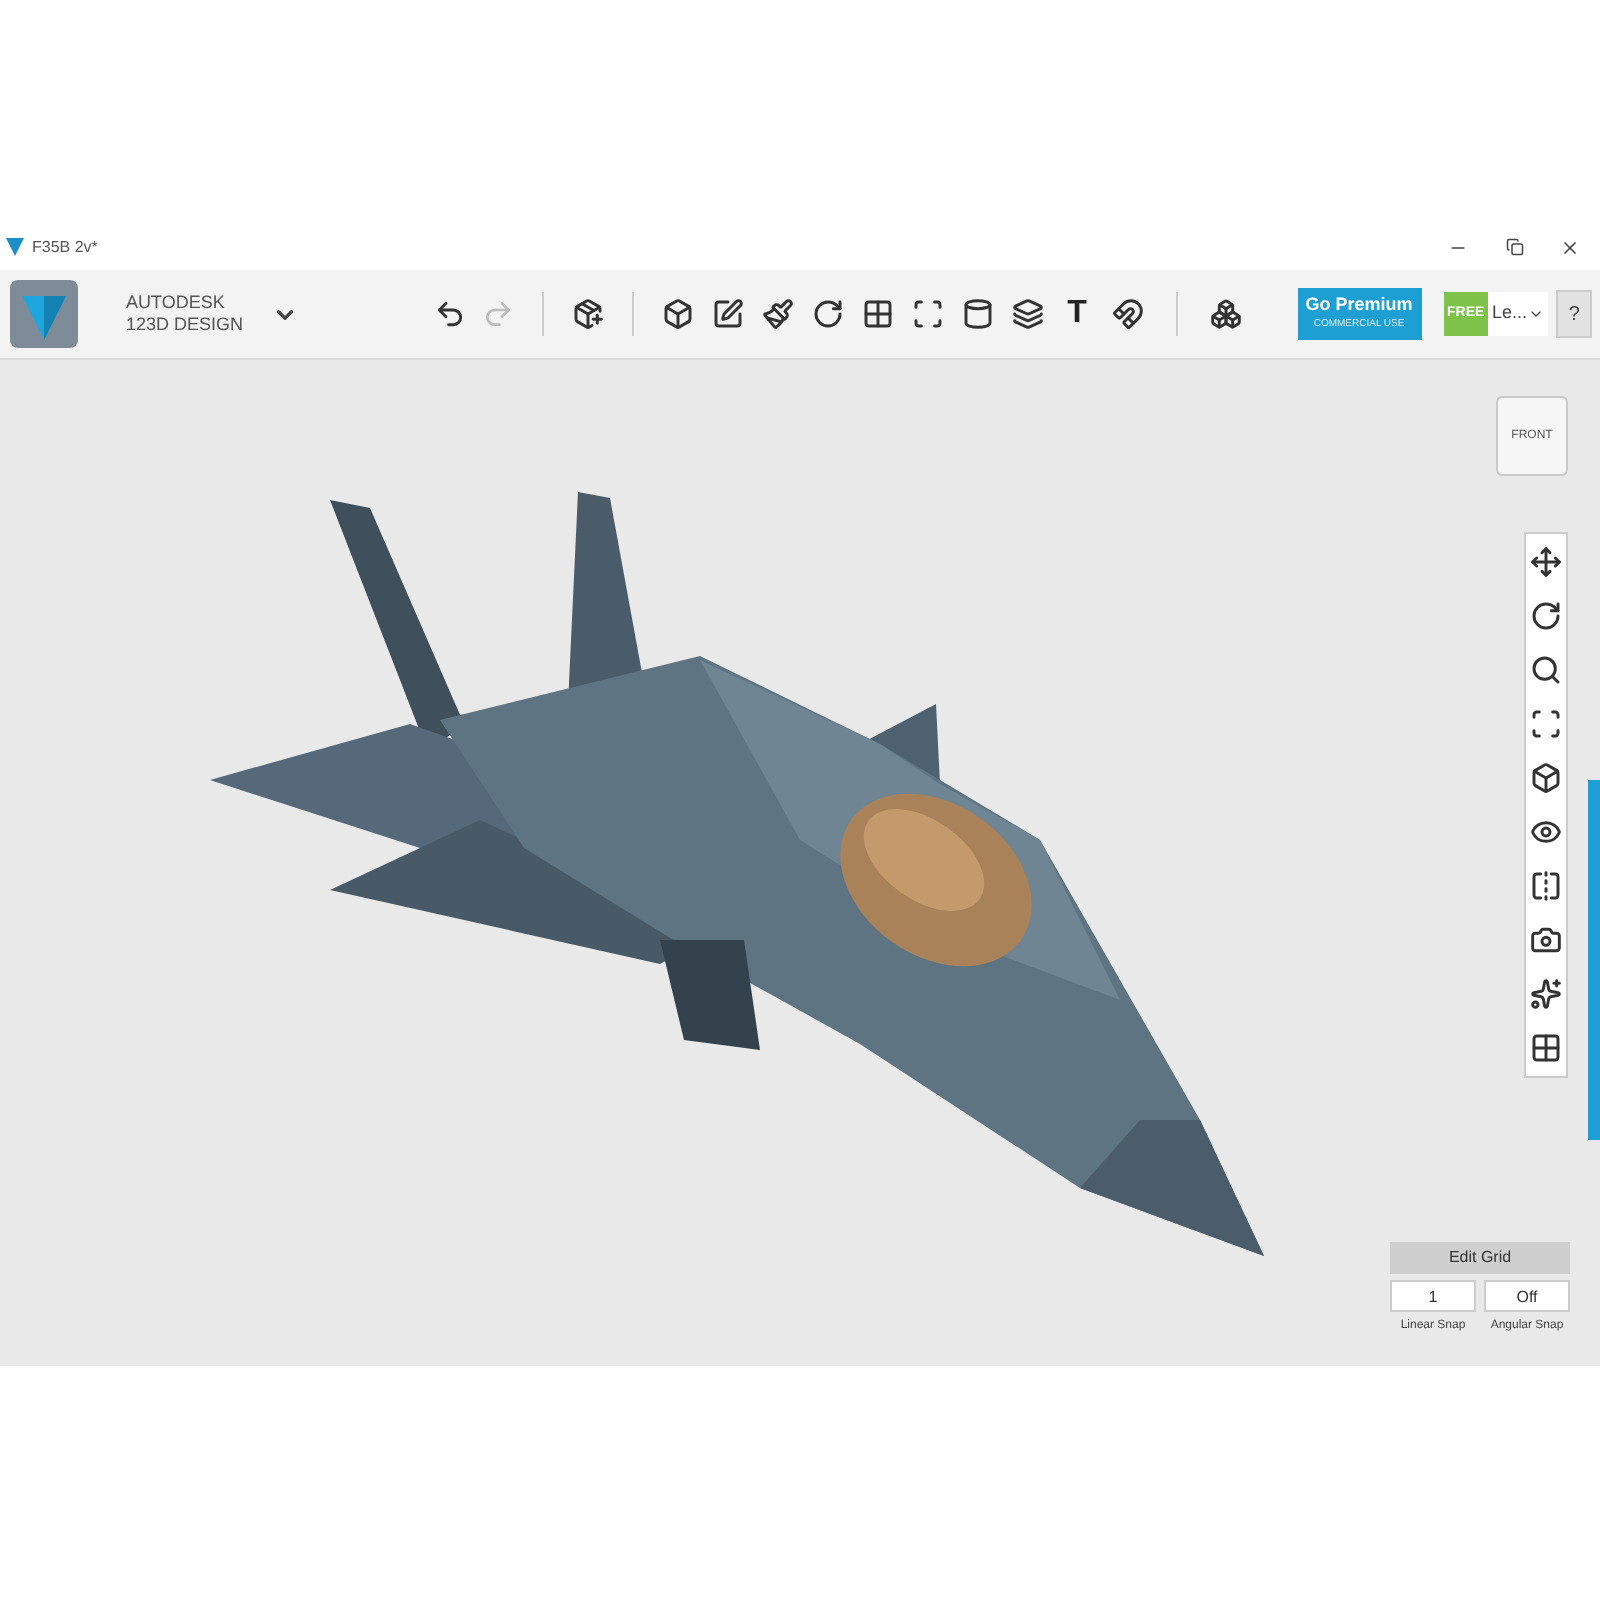  I want to click on pan-icon, so click(1546, 562).